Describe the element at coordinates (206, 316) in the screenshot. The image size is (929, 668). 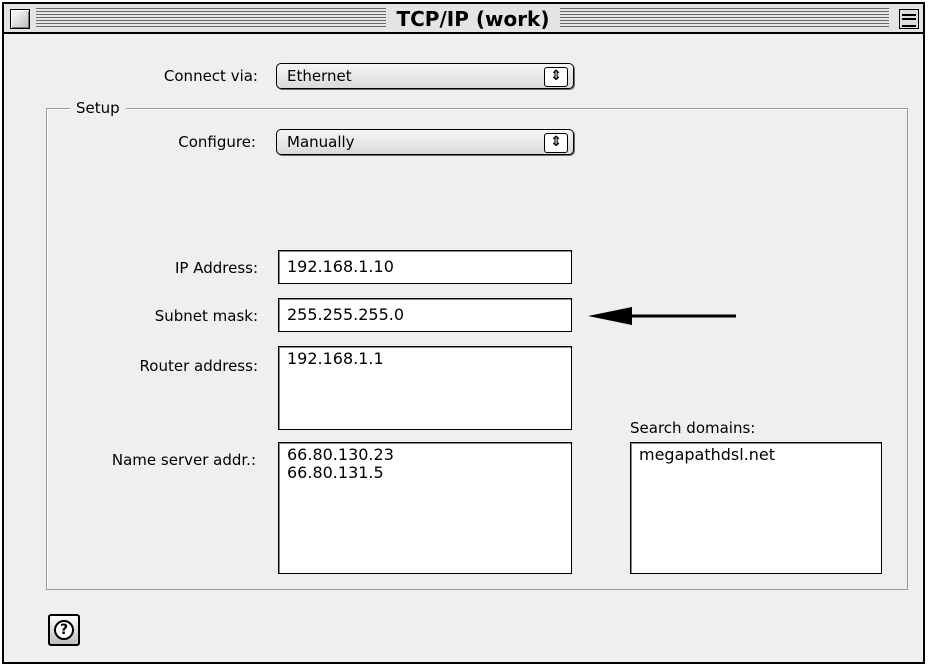
I see `subnet-mask-label: Subnet mask:` at that location.